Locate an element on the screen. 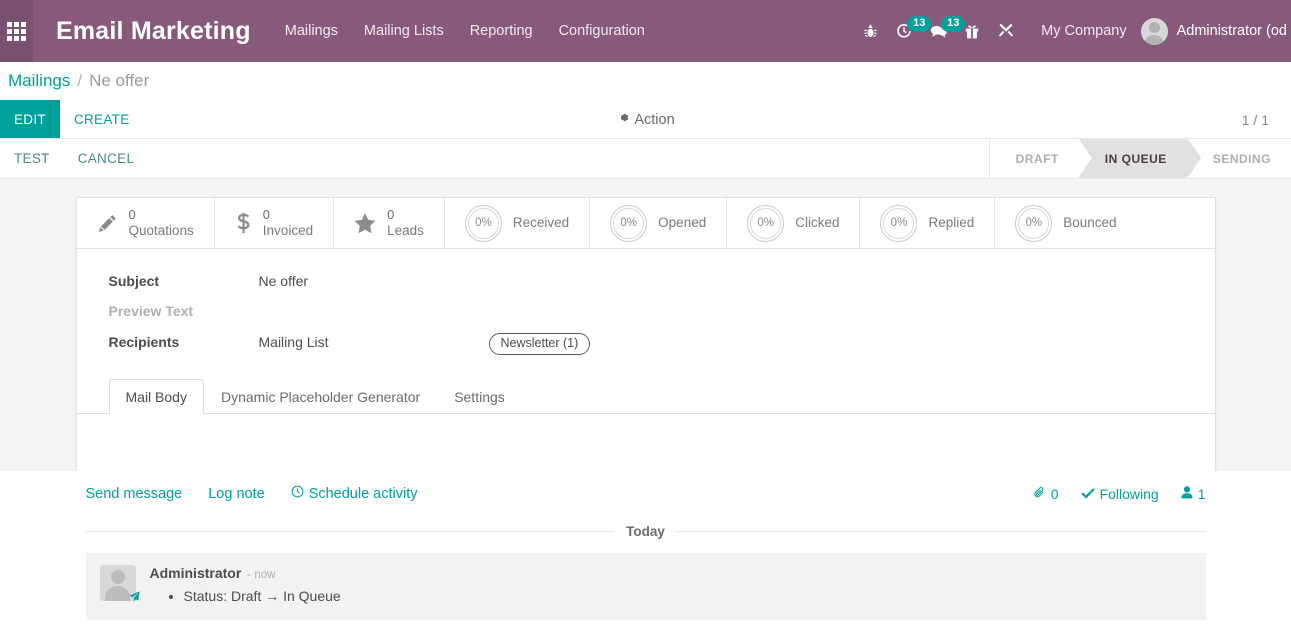 The width and height of the screenshot is (1291, 627). message-timestamp: - now is located at coordinates (261, 575).